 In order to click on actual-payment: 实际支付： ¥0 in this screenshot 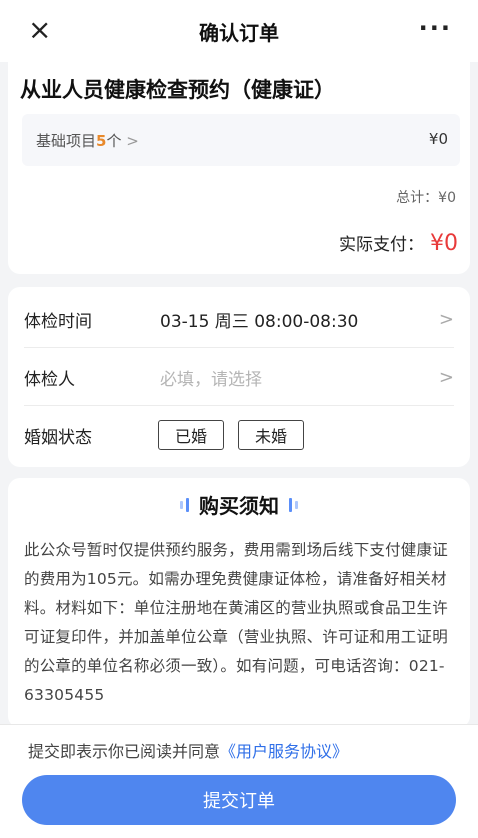, I will do `click(398, 243)`.